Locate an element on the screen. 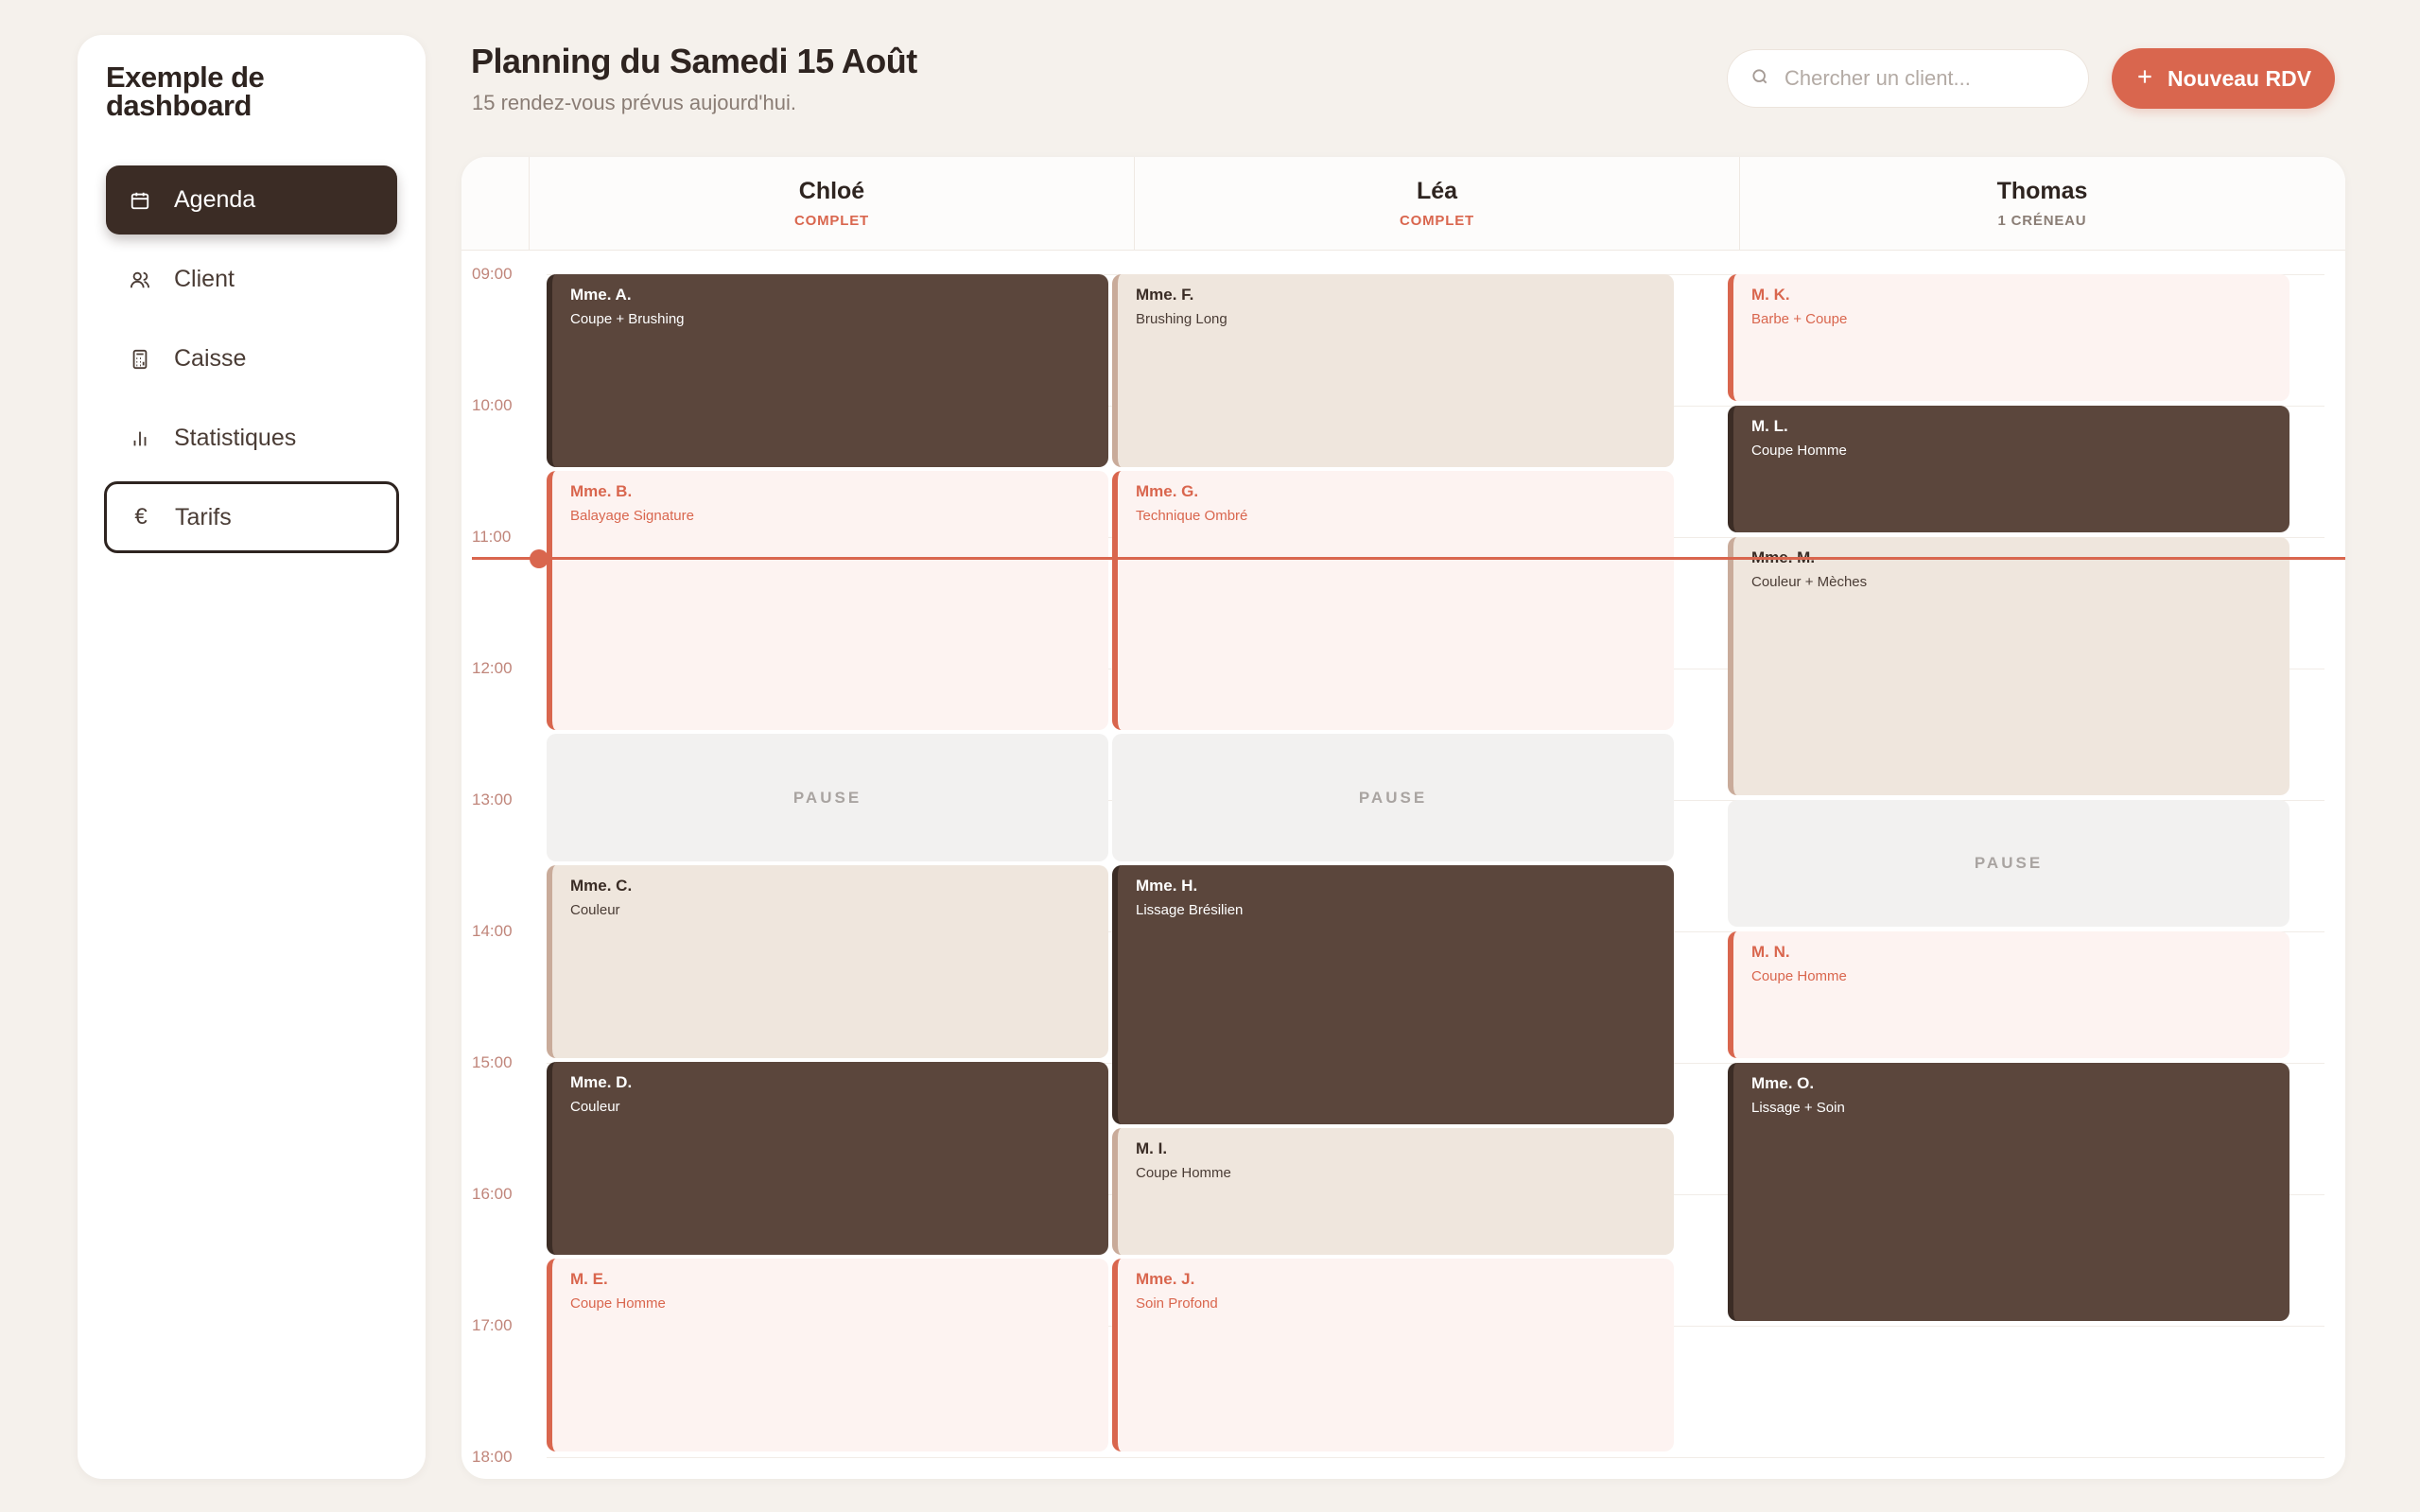 The width and height of the screenshot is (2420, 1512). appointment-card: Mme. G. Technique Ombré is located at coordinates (1393, 600).